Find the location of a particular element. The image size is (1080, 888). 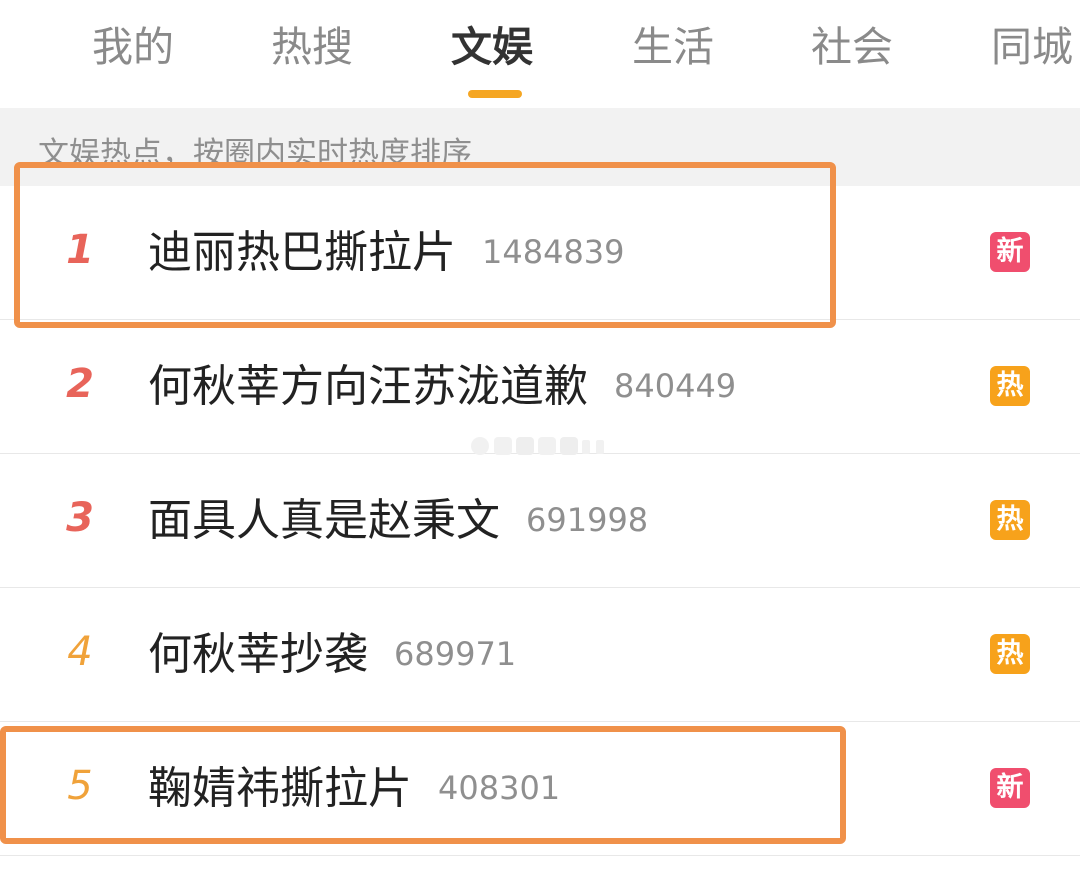

heat-count: 1484839 is located at coordinates (553, 252).